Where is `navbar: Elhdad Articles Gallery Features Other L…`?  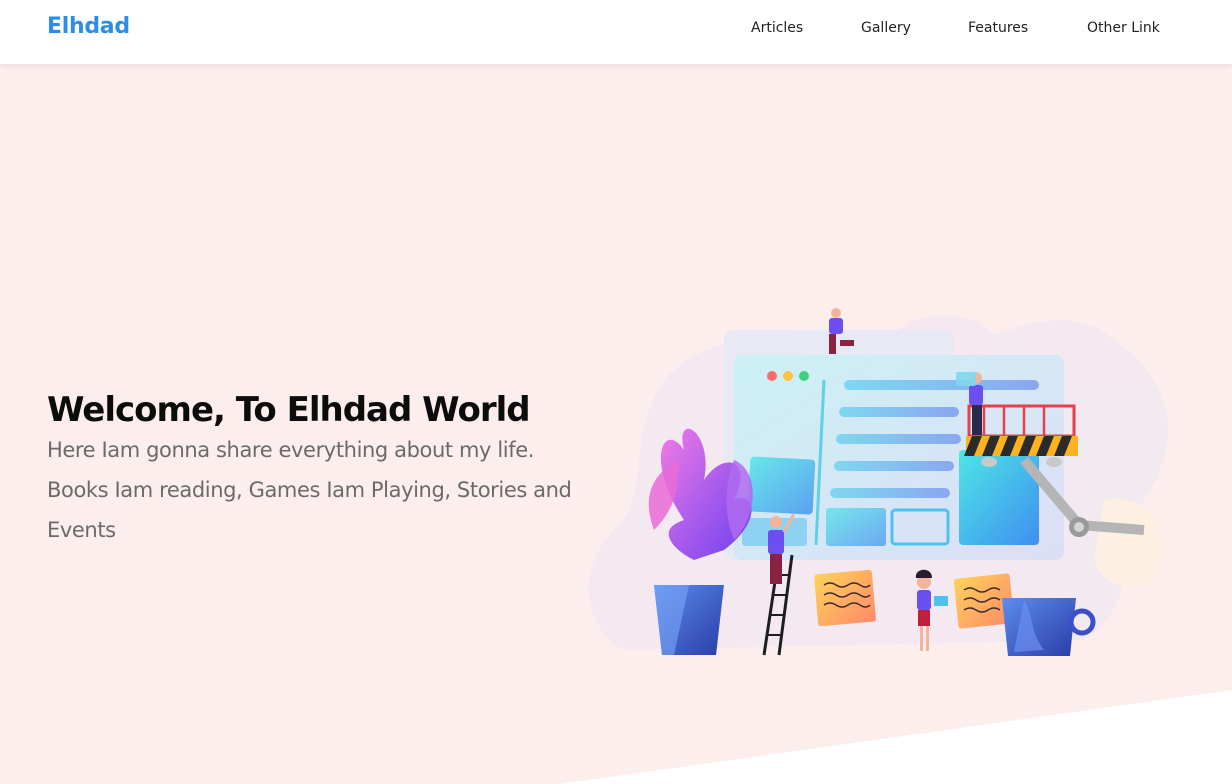 navbar: Elhdad Articles Gallery Features Other L… is located at coordinates (616, 32).